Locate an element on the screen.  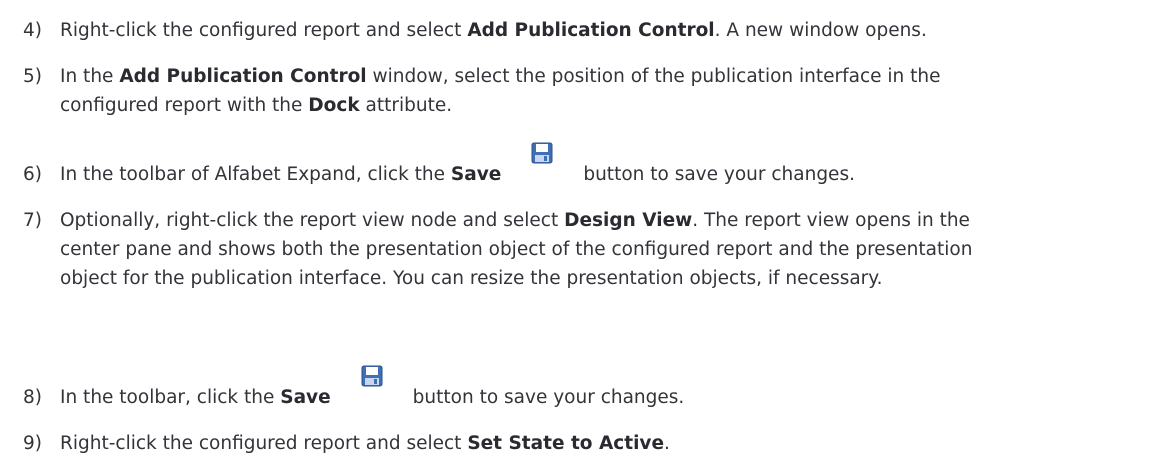
step-number: 6) is located at coordinates (32, 174).